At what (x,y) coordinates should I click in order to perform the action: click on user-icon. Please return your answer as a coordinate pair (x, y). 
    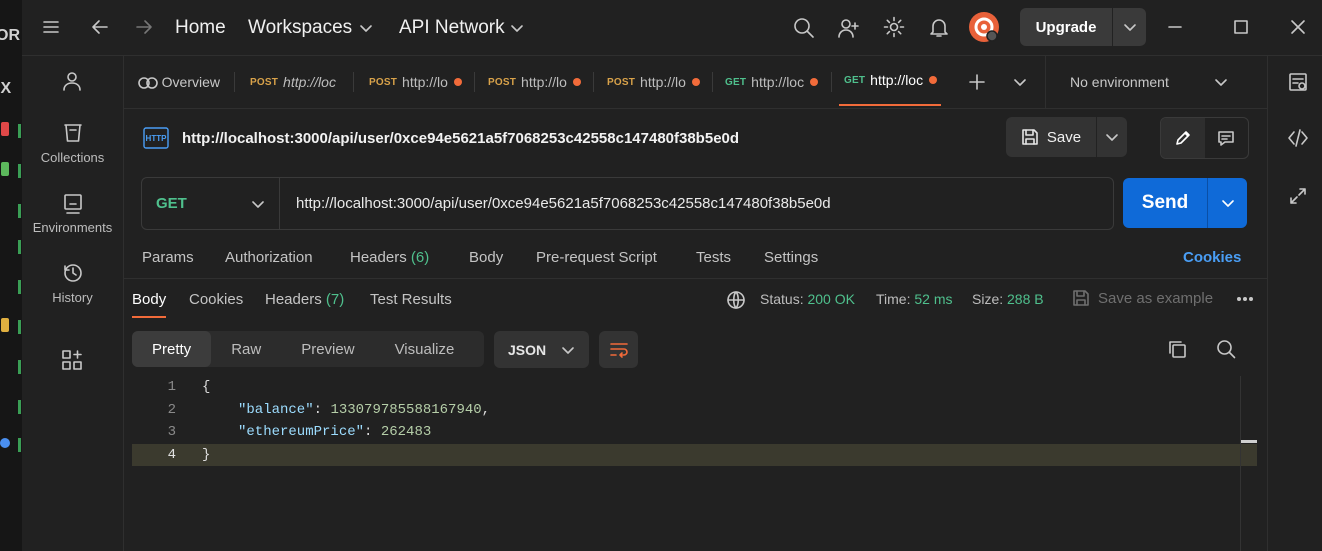
    Looking at the image, I should click on (72, 81).